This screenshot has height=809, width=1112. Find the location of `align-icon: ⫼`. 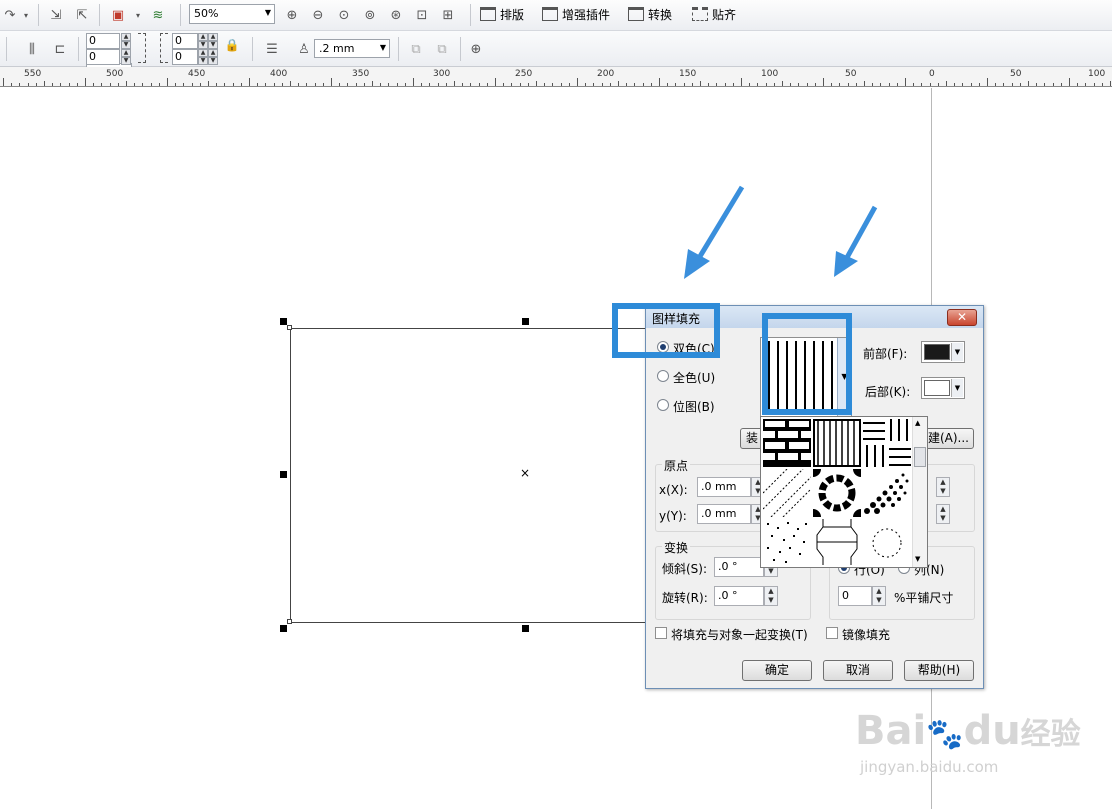

align-icon: ⫼ is located at coordinates (32, 49).